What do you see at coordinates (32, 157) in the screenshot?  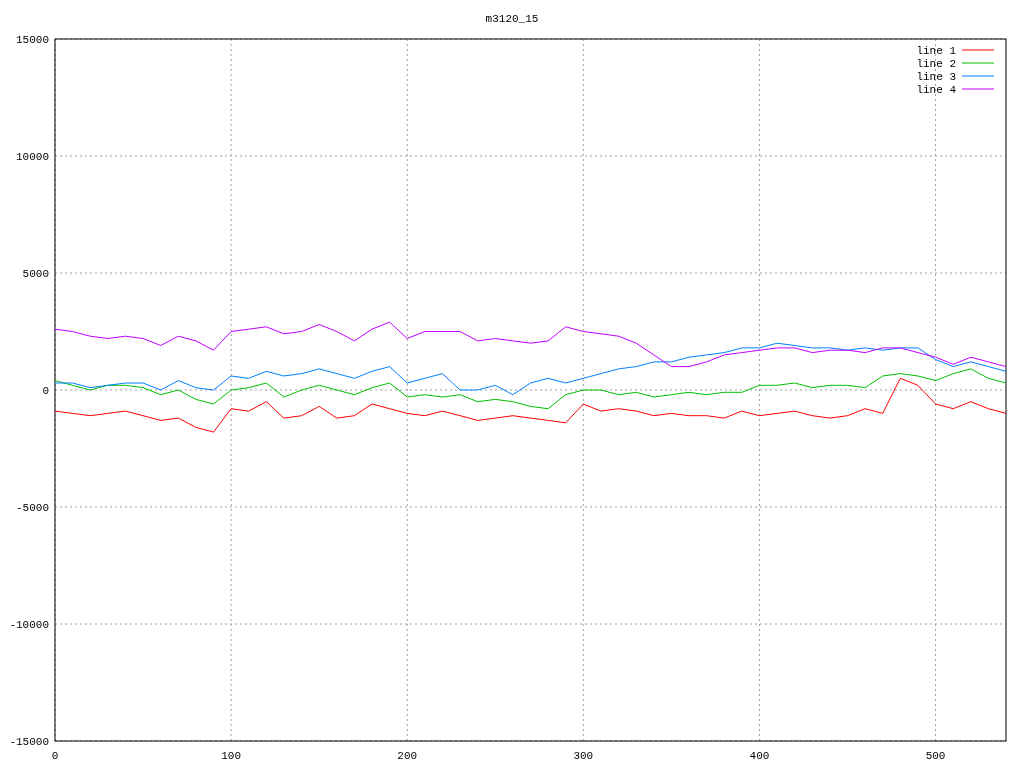 I see `y-tick-label: 10000` at bounding box center [32, 157].